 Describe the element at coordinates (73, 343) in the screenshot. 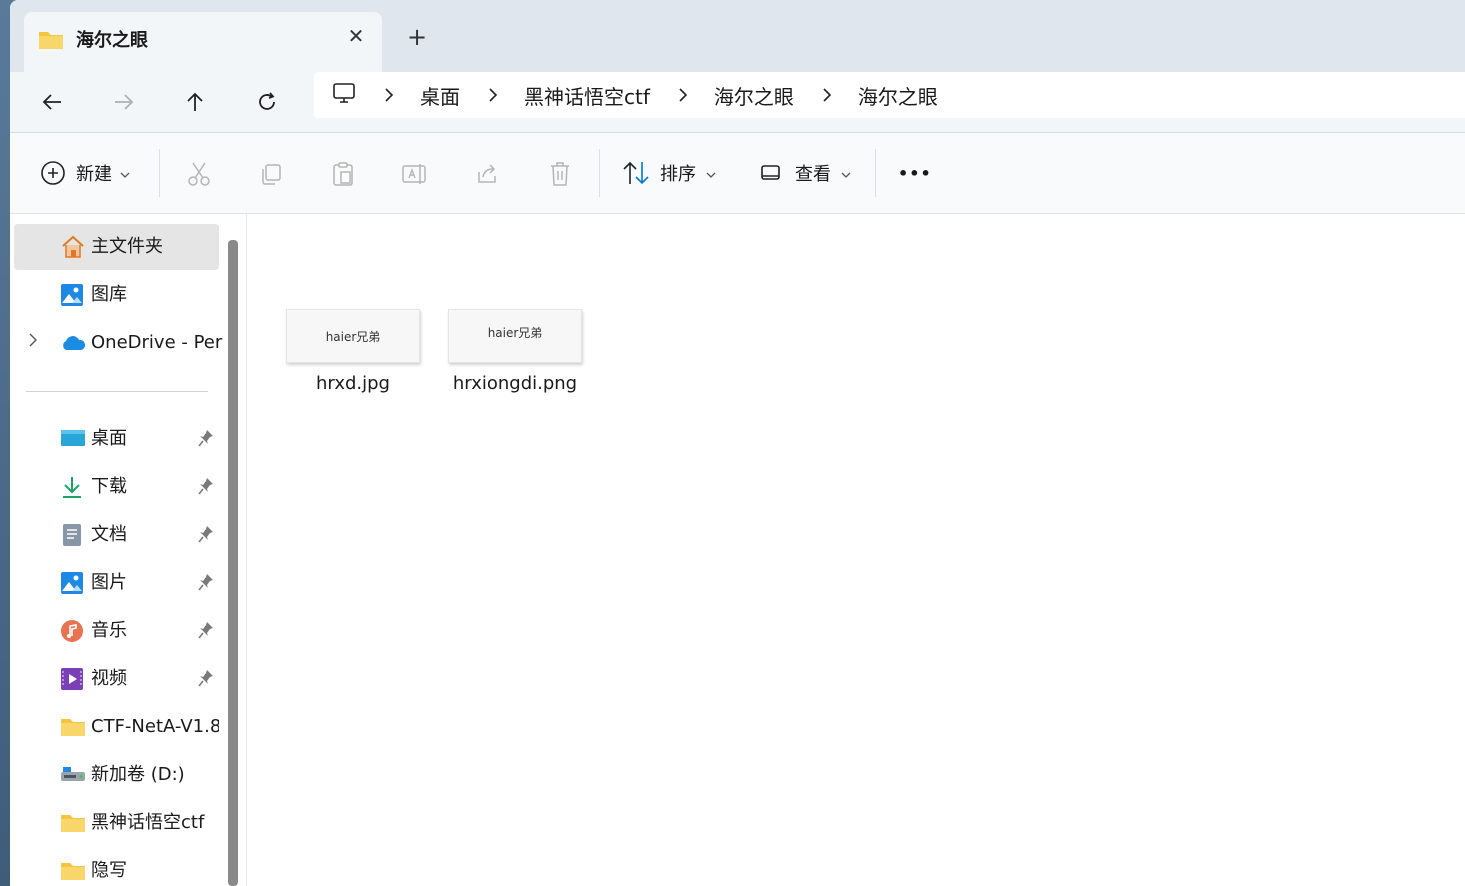

I see `onedrive-icon` at that location.